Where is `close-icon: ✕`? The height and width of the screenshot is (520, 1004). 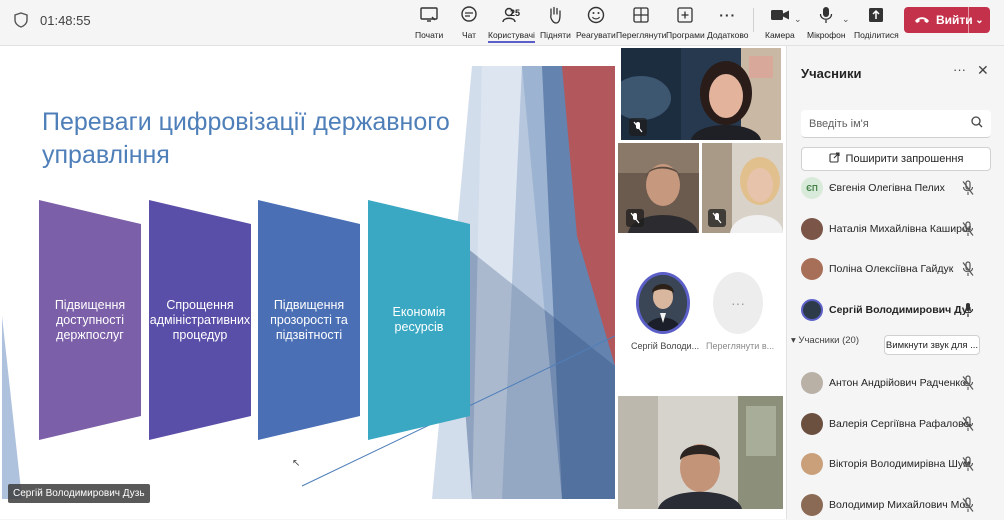 close-icon: ✕ is located at coordinates (983, 70).